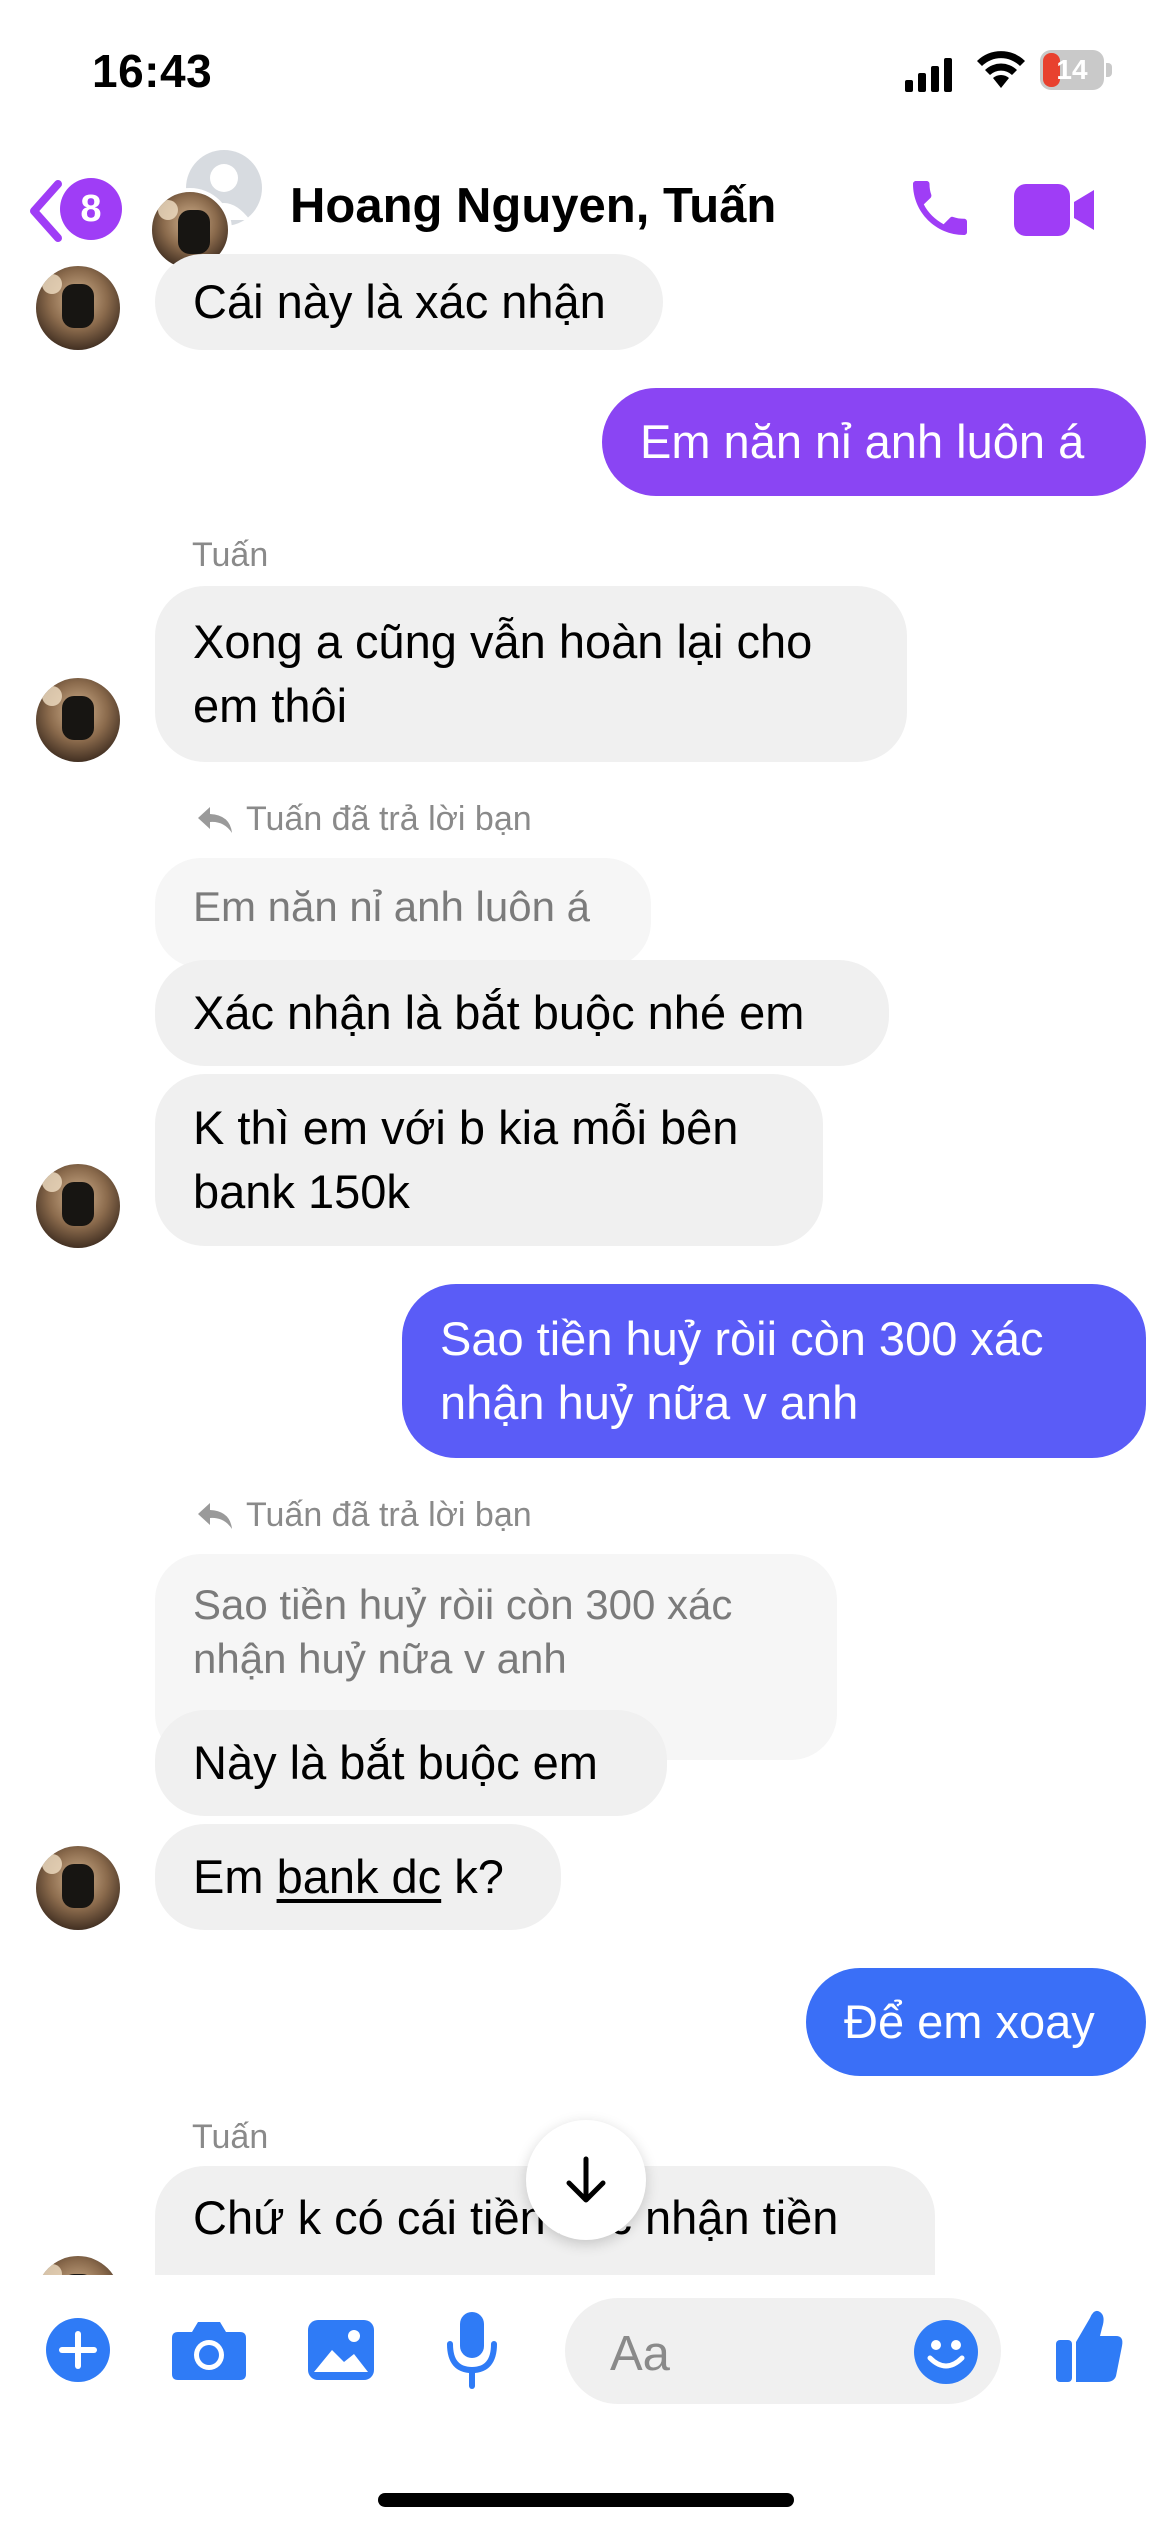 The height and width of the screenshot is (2532, 1170). What do you see at coordinates (946, 2352) in the screenshot?
I see `emoji-icon` at bounding box center [946, 2352].